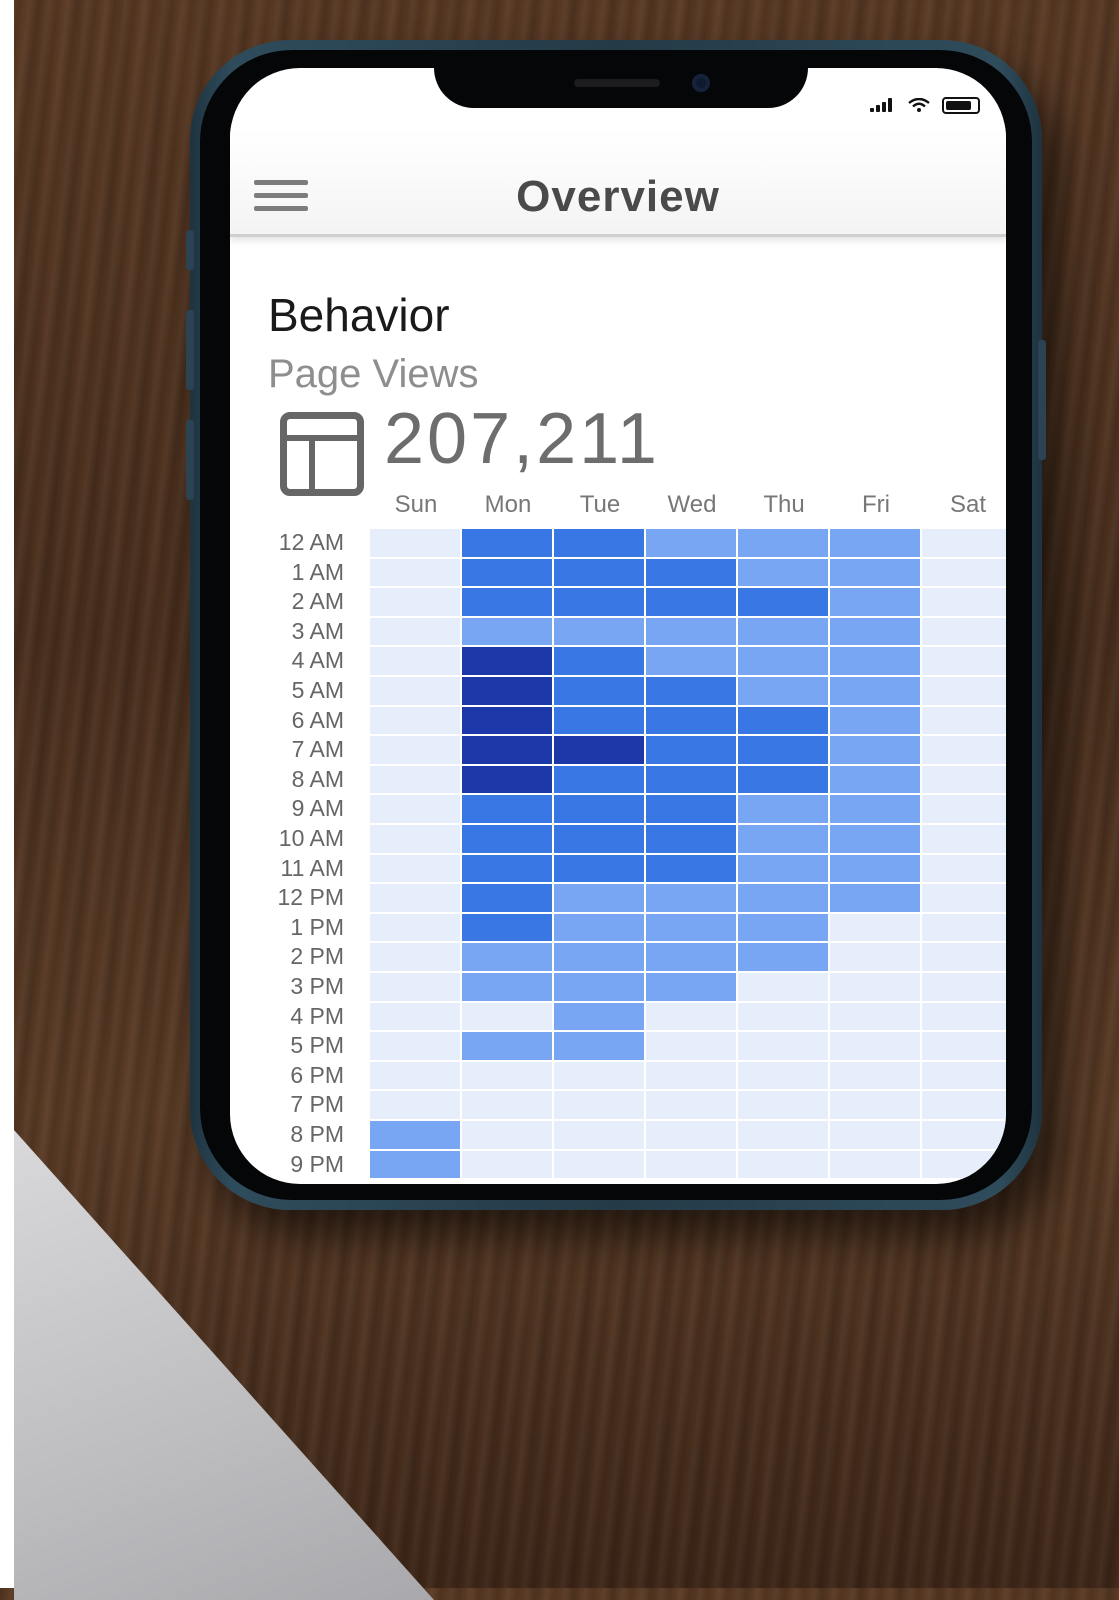  What do you see at coordinates (312, 867) in the screenshot?
I see `hour-label: 11 AM` at bounding box center [312, 867].